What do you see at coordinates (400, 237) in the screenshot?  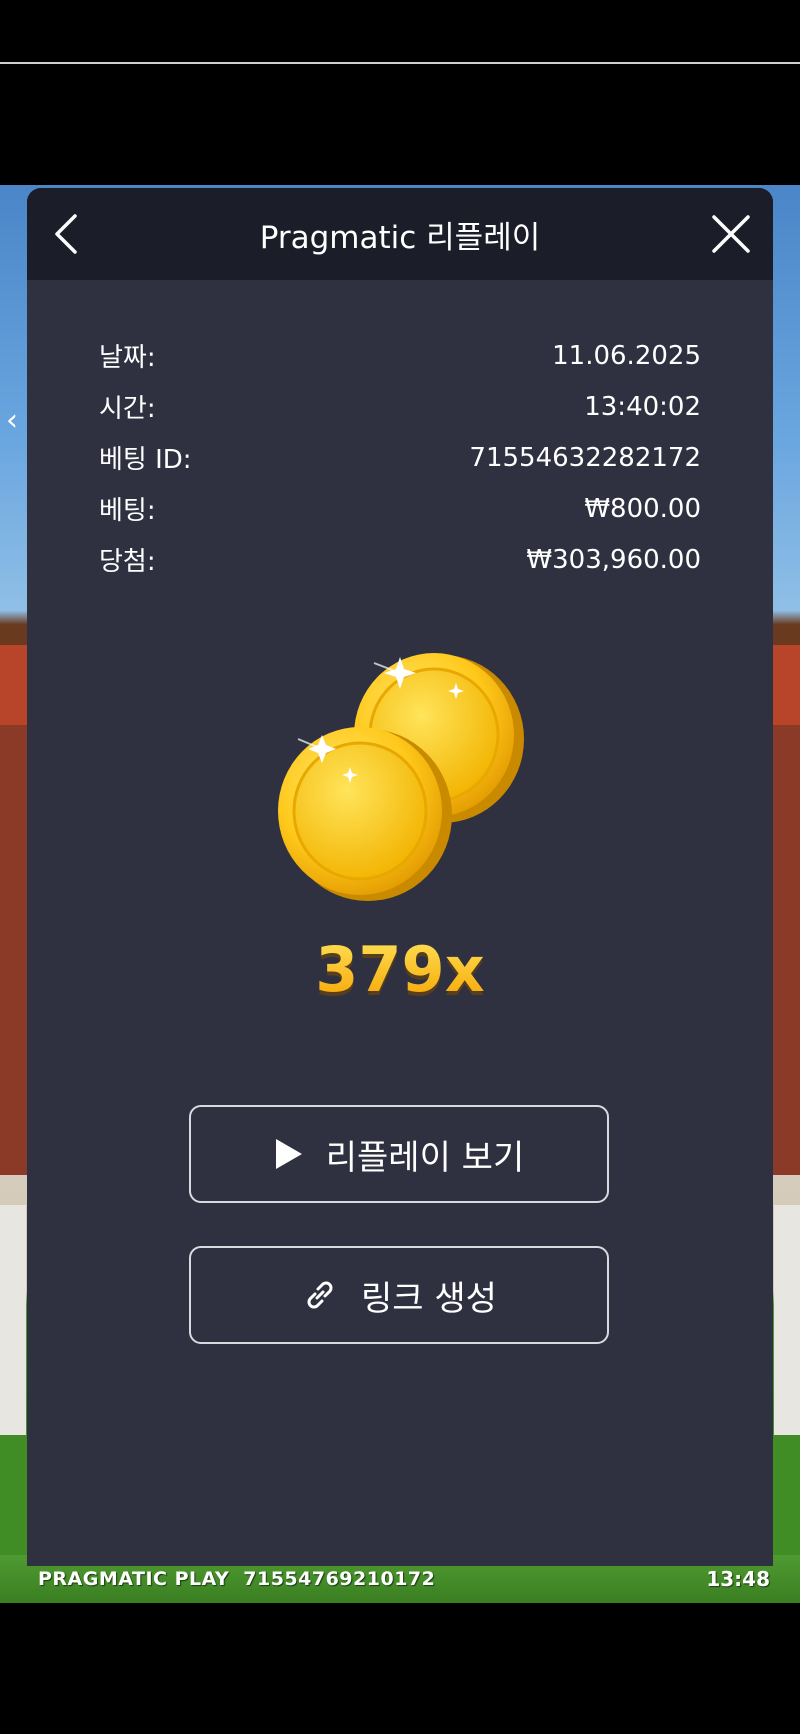 I see `dialog-title: Pragmatic 리플레이` at bounding box center [400, 237].